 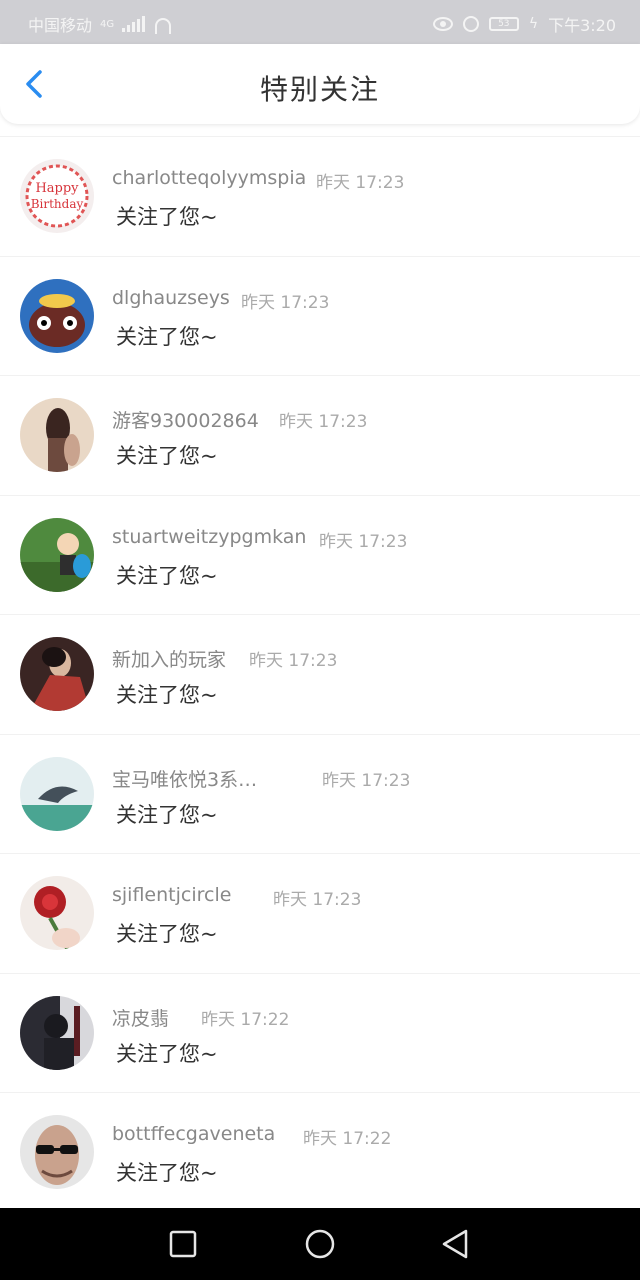 I want to click on system-nav-bar, so click(x=320, y=1244).